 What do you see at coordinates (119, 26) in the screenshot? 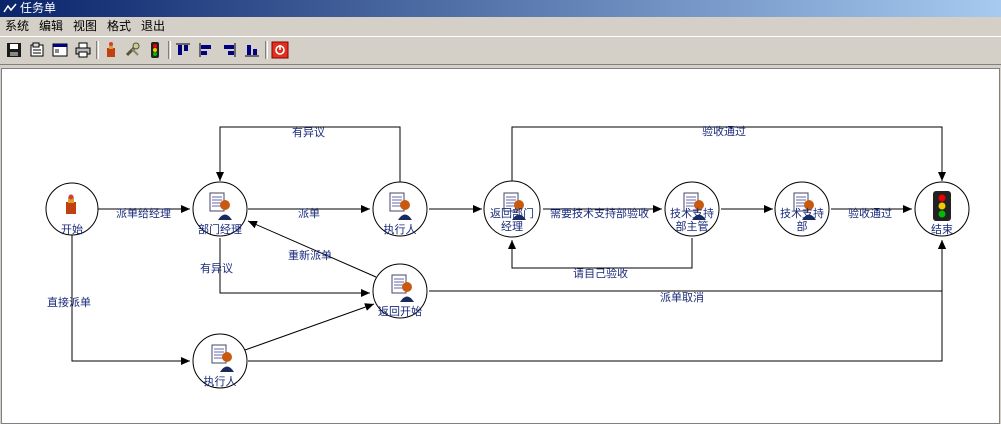
I see `menu-format: 格式` at bounding box center [119, 26].